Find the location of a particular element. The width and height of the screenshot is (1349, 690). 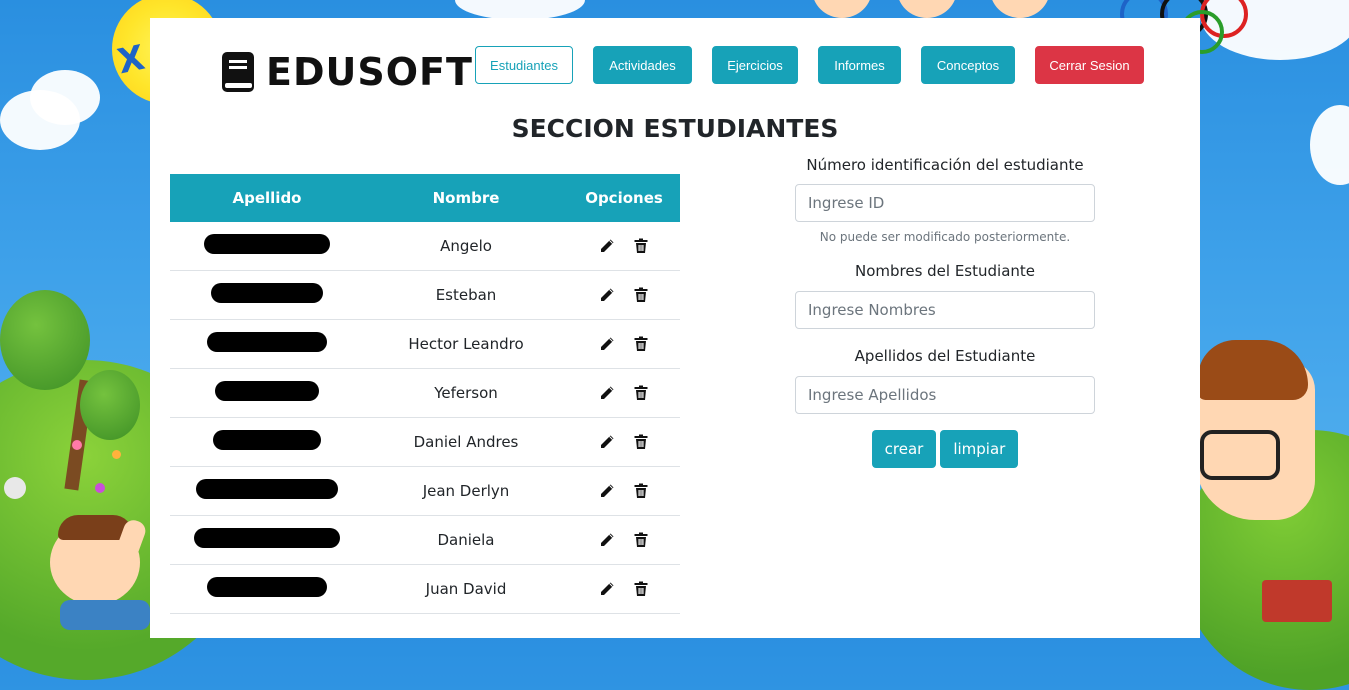

nav-informes-button: Informes is located at coordinates (859, 65).